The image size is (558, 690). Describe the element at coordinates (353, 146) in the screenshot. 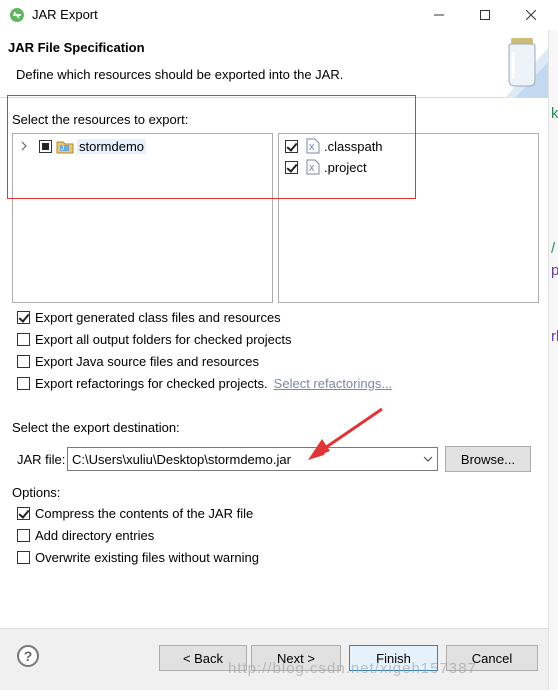

I see `file-label: .classpath` at that location.